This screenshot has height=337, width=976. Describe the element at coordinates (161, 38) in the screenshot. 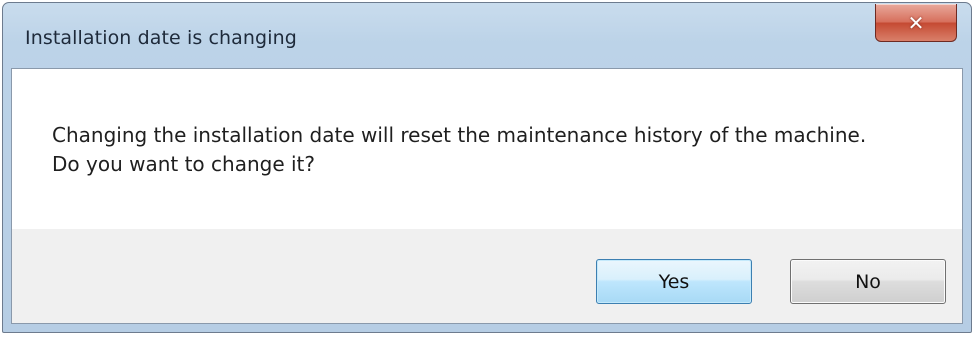

I see `dialog-title: Installation date is changing` at that location.